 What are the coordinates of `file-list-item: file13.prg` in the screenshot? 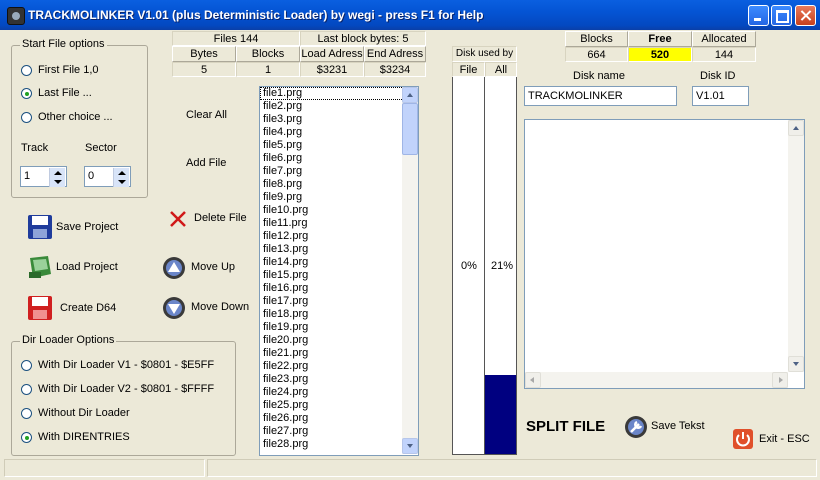 It's located at (339, 249).